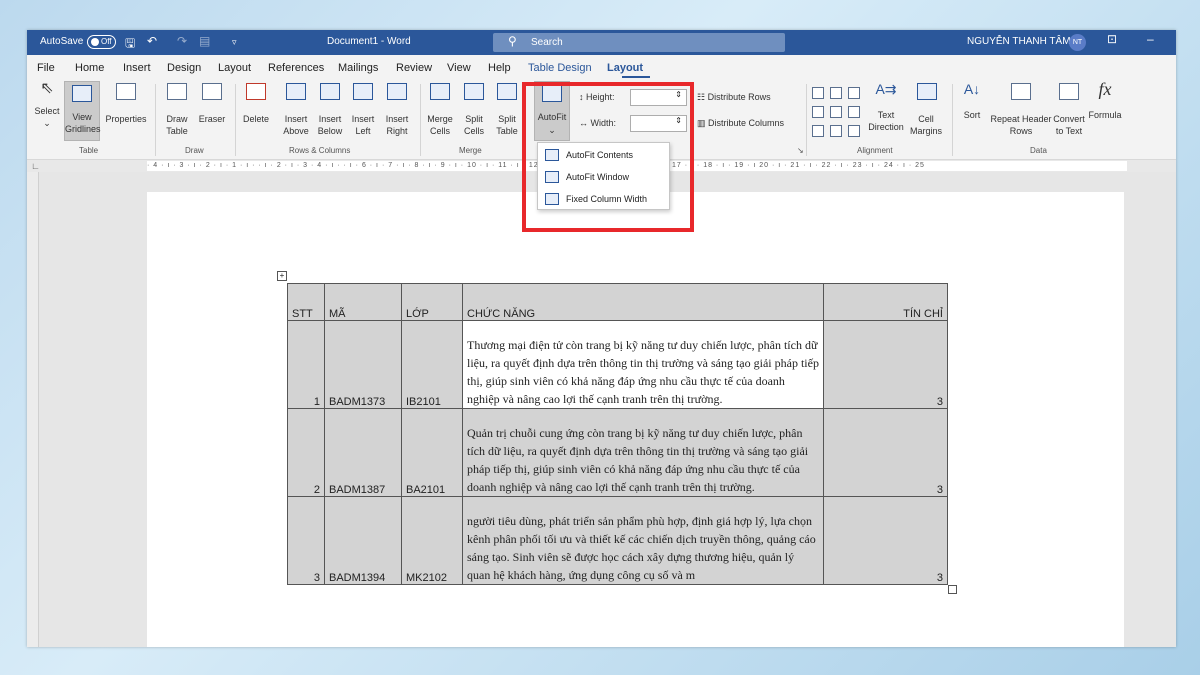 This screenshot has height=675, width=1200. Describe the element at coordinates (639, 42) in the screenshot. I see `search-box: ⚲ Search` at that location.